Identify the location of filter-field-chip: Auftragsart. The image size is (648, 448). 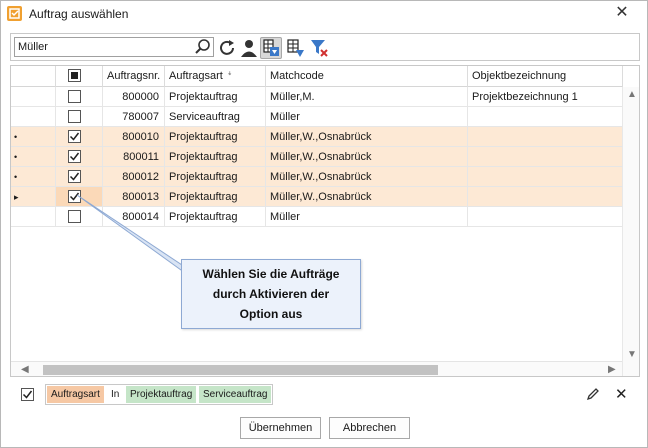
(75, 394).